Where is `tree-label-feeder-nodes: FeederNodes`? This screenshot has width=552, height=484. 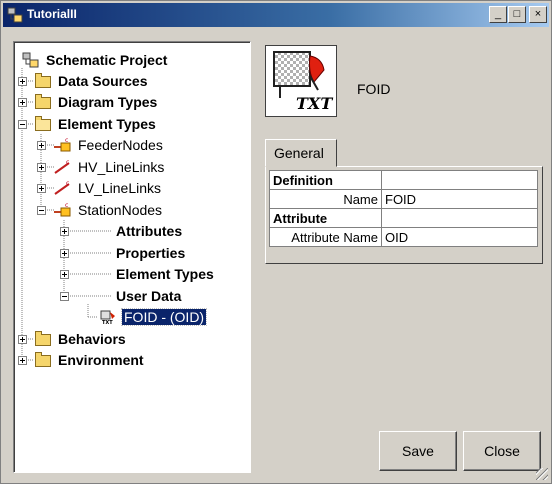
tree-label-feeder-nodes: FeederNodes is located at coordinates (120, 145).